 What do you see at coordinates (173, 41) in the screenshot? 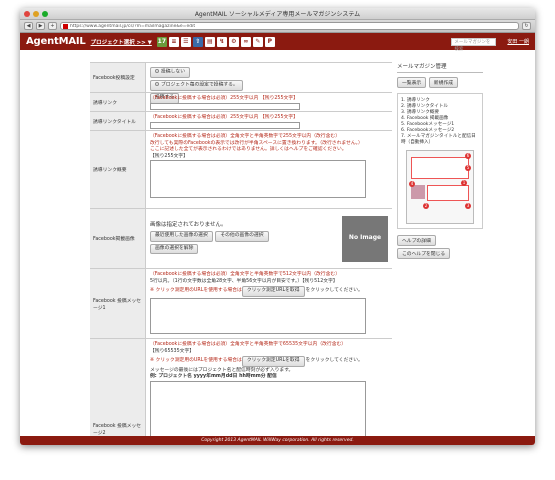
I see `document-icon: ≡` at bounding box center [173, 41].